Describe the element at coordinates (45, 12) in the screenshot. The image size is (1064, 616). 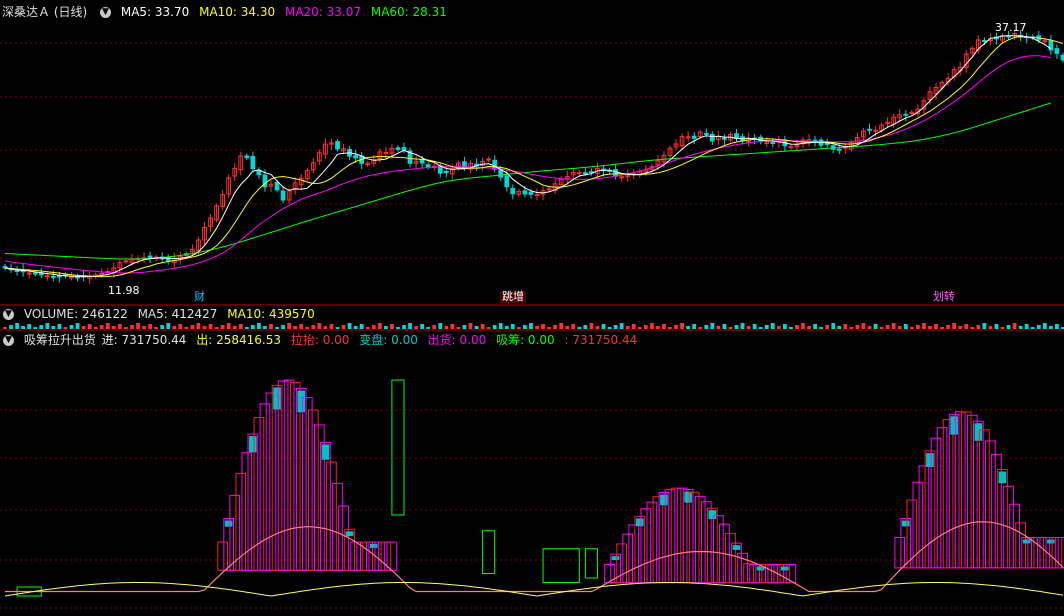
I see `stock-title: 深桑达Ａ (日线)` at that location.